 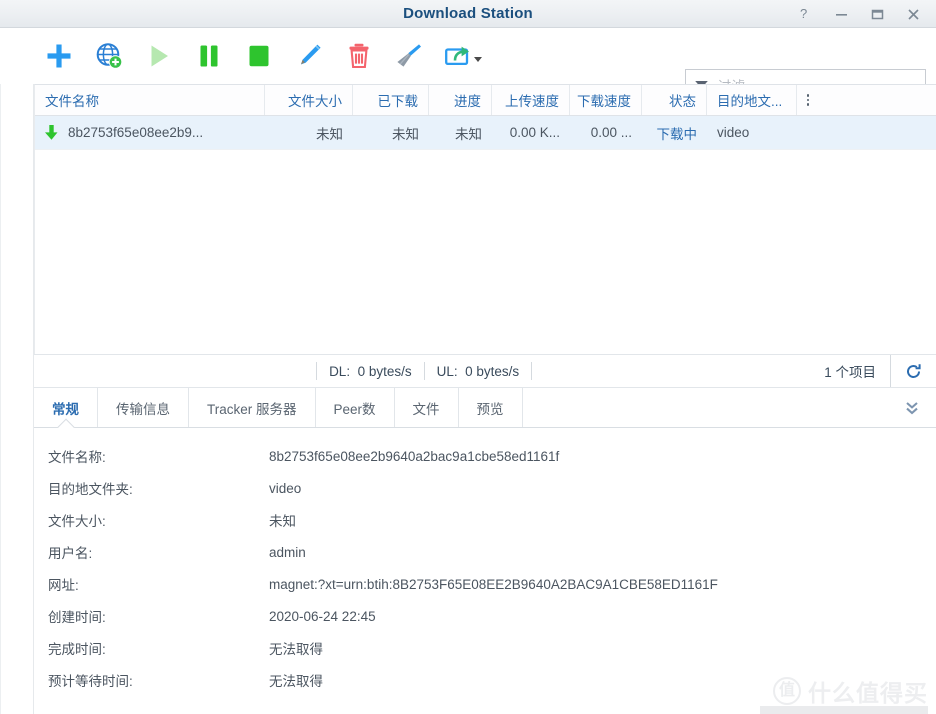 I want to click on toolbar-buttons, so click(x=262, y=56).